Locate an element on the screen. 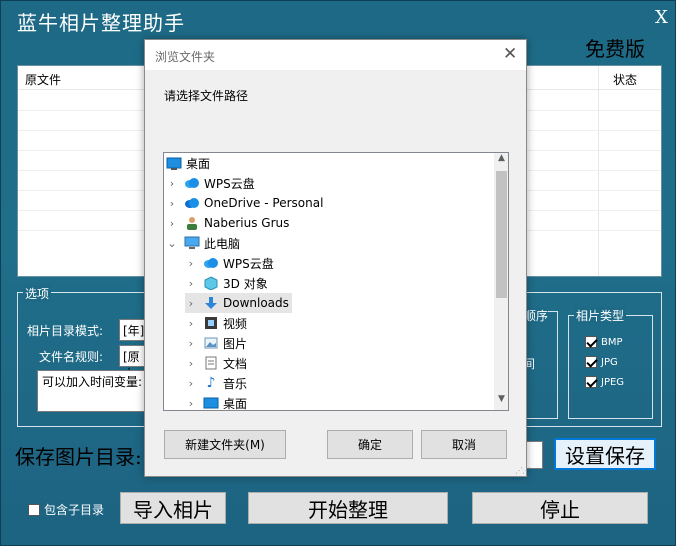  video-icon is located at coordinates (211, 323).